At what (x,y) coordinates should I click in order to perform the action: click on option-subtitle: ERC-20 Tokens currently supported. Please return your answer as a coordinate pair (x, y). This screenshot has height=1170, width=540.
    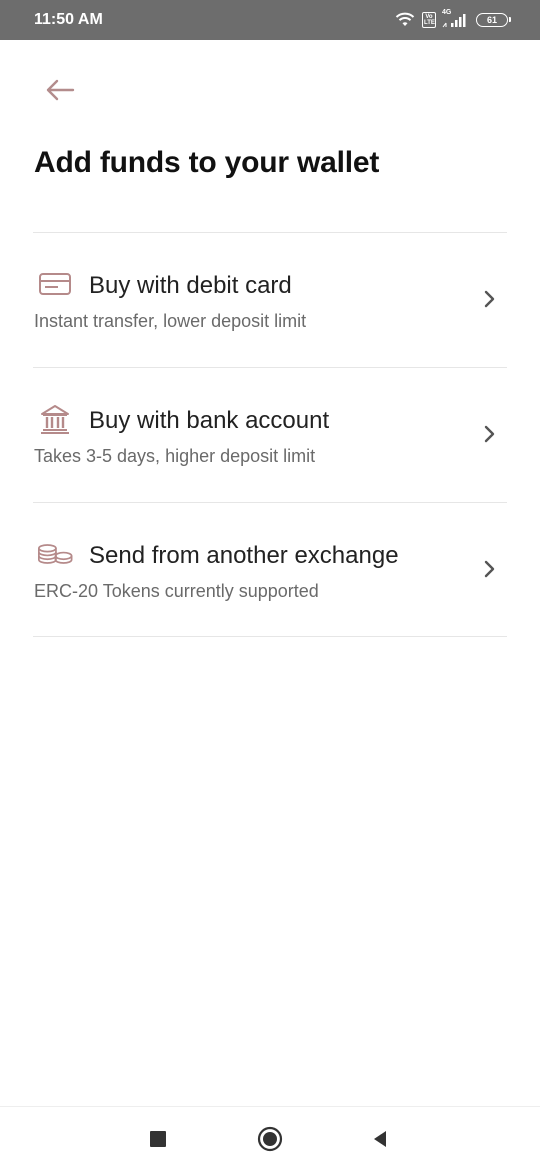
    Looking at the image, I should click on (176, 591).